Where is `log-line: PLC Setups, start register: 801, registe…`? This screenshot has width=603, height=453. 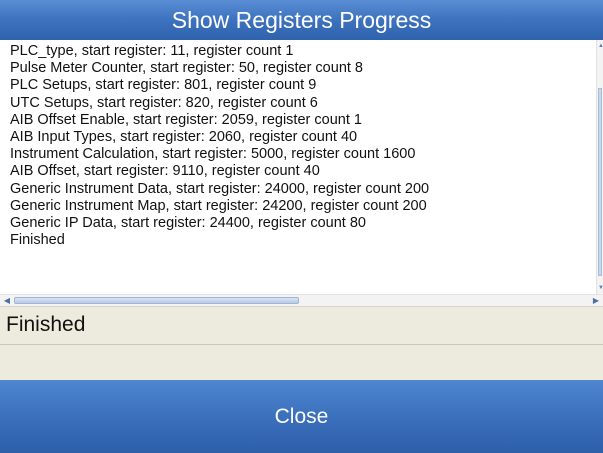 log-line: PLC Setups, start register: 801, registe… is located at coordinates (163, 85).